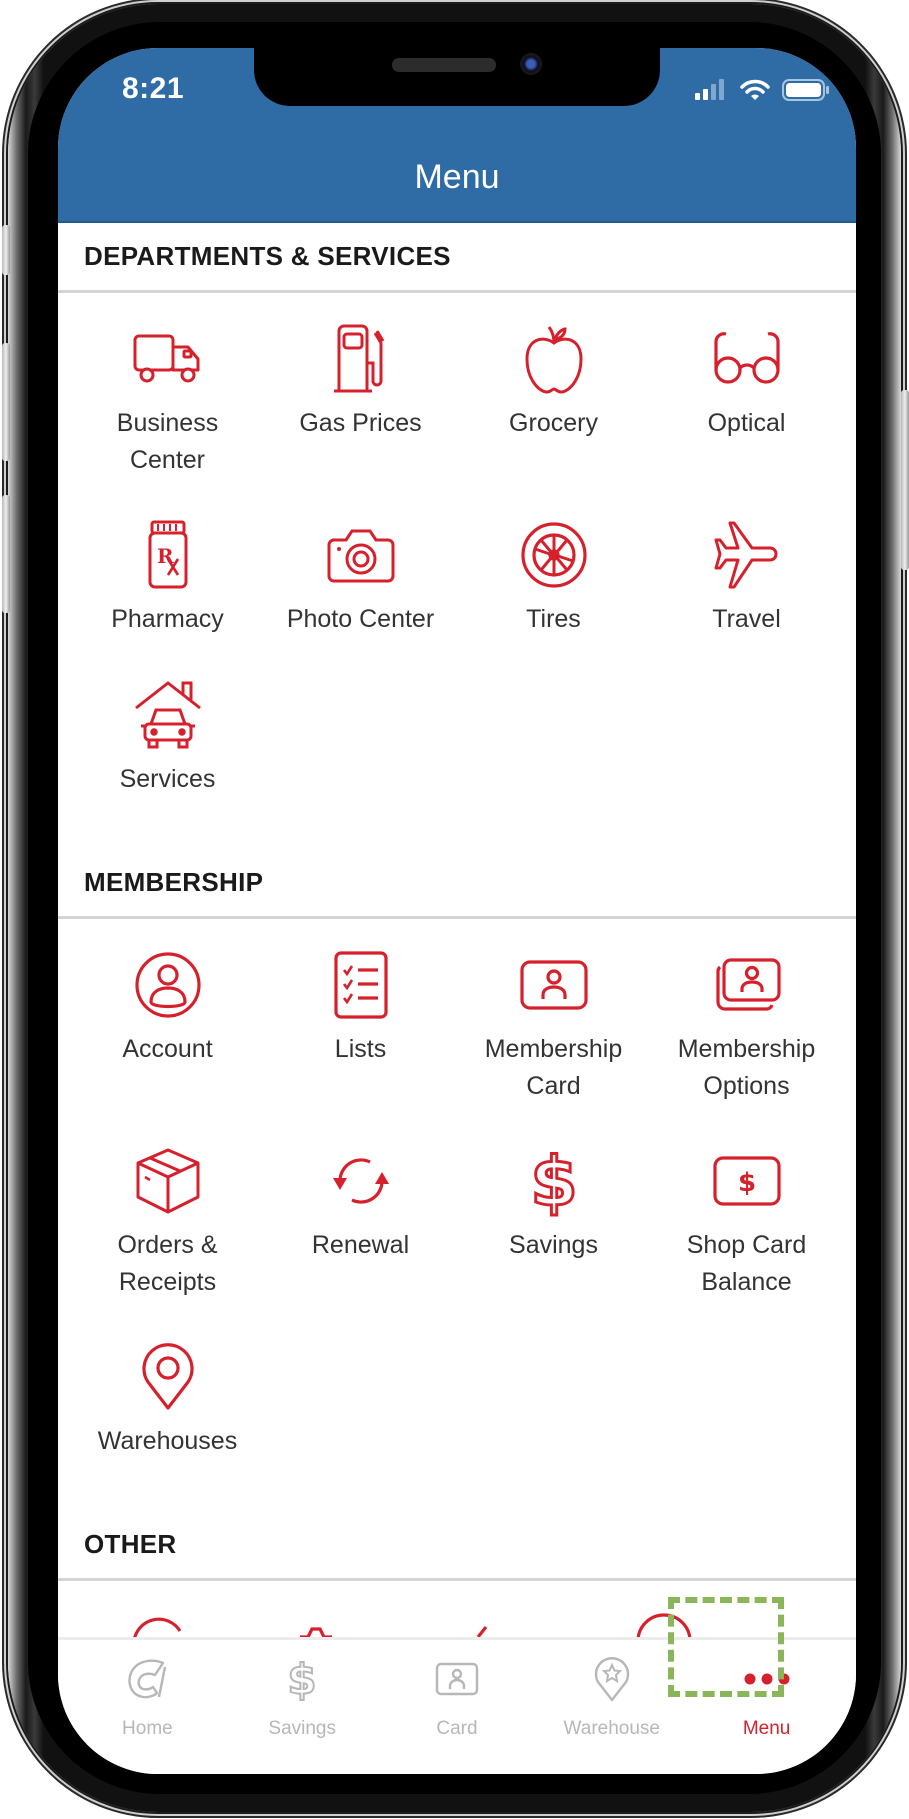 This screenshot has width=909, height=1819. What do you see at coordinates (302, 1707) in the screenshot?
I see `tab-savings: $ Savings` at bounding box center [302, 1707].